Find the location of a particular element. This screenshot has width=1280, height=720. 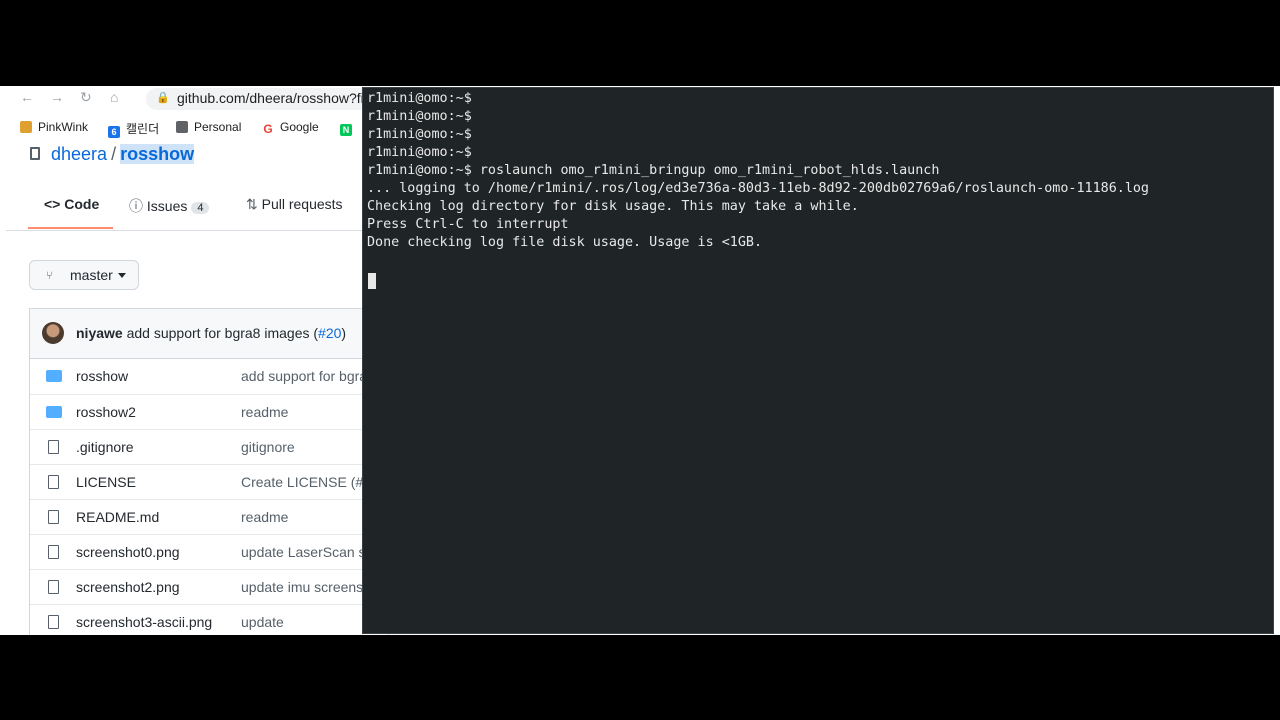

repo-name-link: rosshow is located at coordinates (157, 154).